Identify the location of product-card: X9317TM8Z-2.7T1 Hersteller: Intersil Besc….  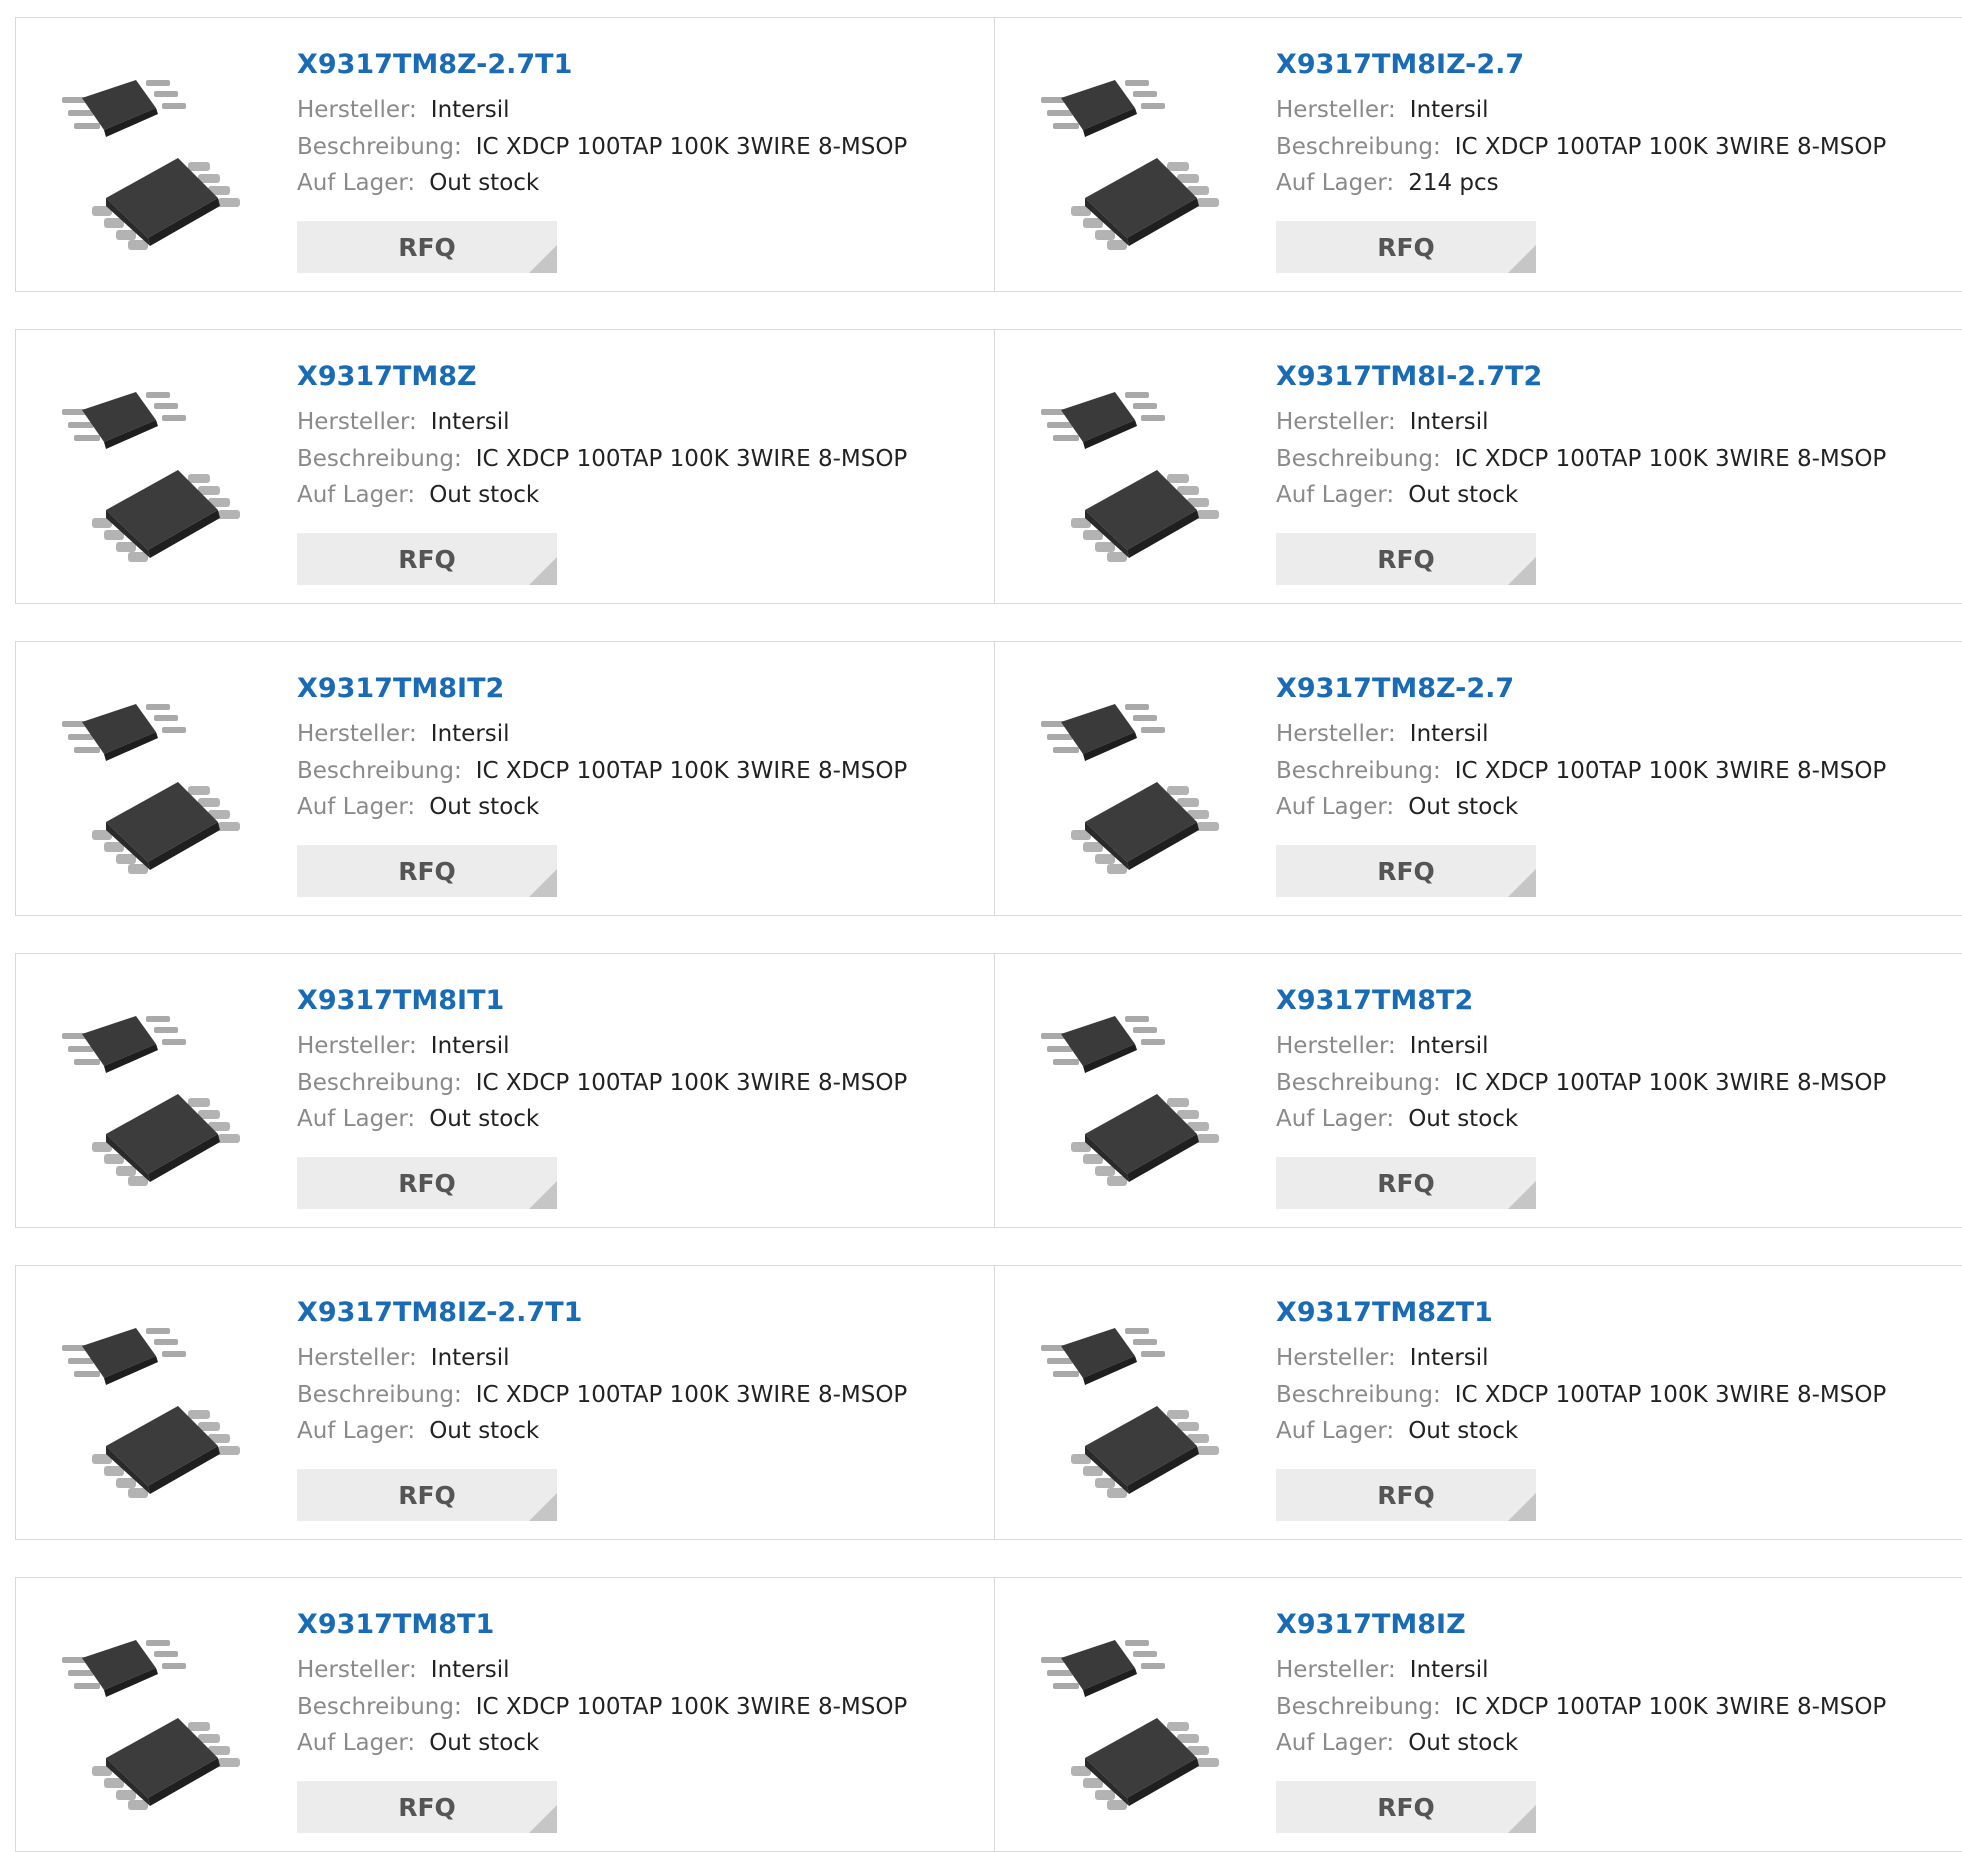
(505, 154).